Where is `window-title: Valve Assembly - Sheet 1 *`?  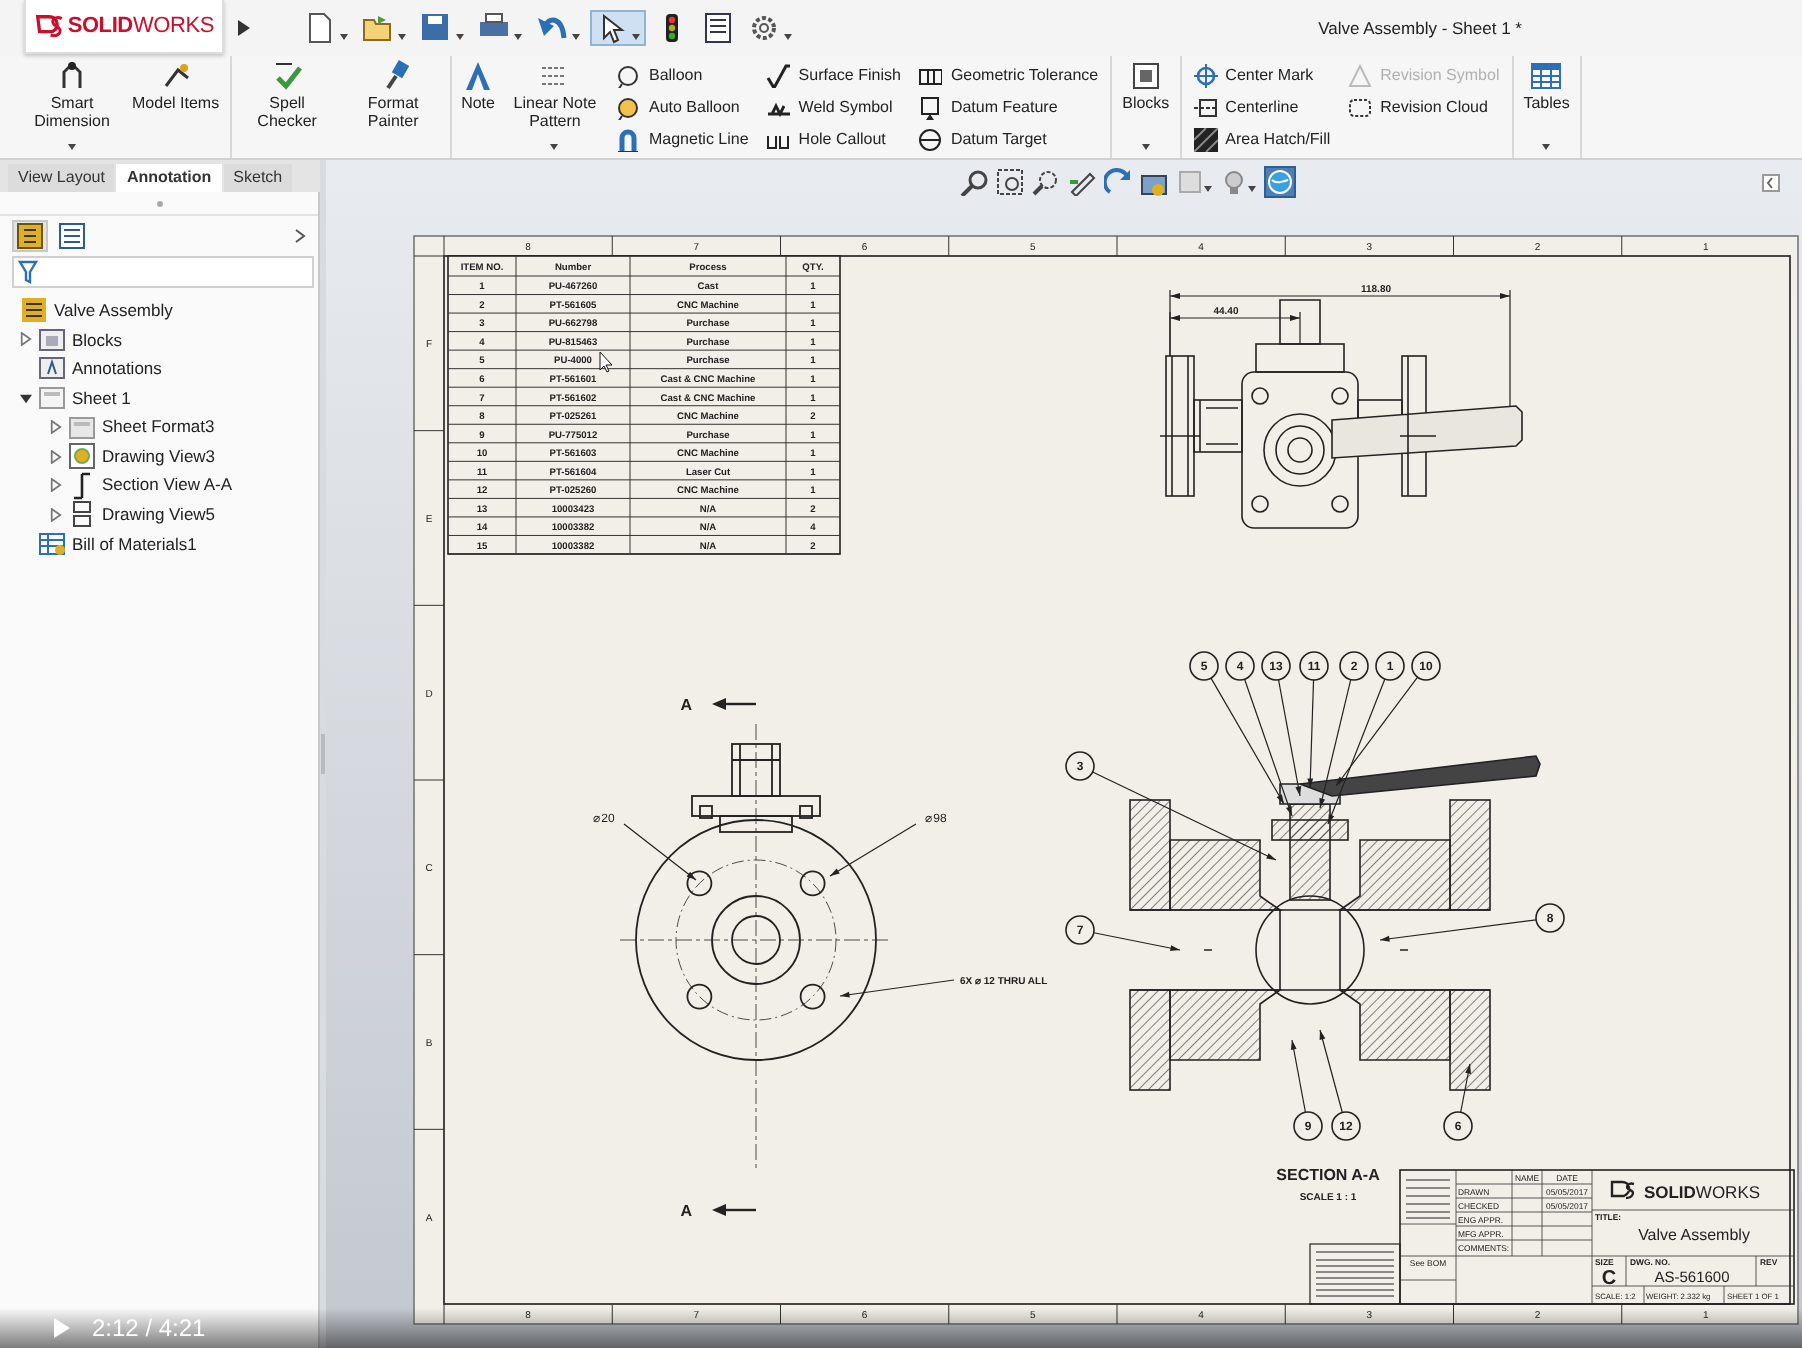
window-title: Valve Assembly - Sheet 1 * is located at coordinates (1420, 28).